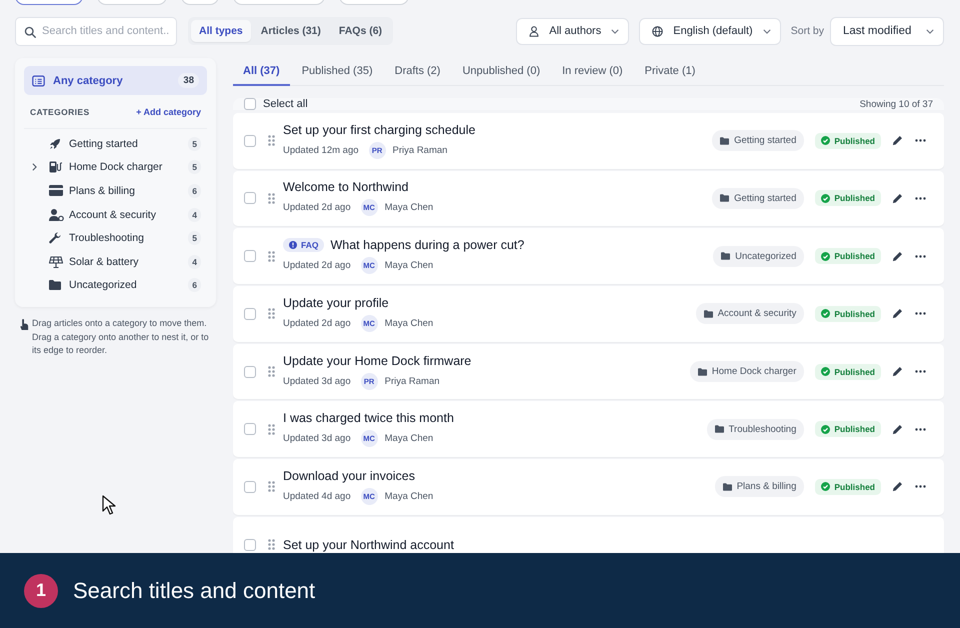 This screenshot has height=628, width=960. I want to click on select-all-checkbox, so click(250, 104).